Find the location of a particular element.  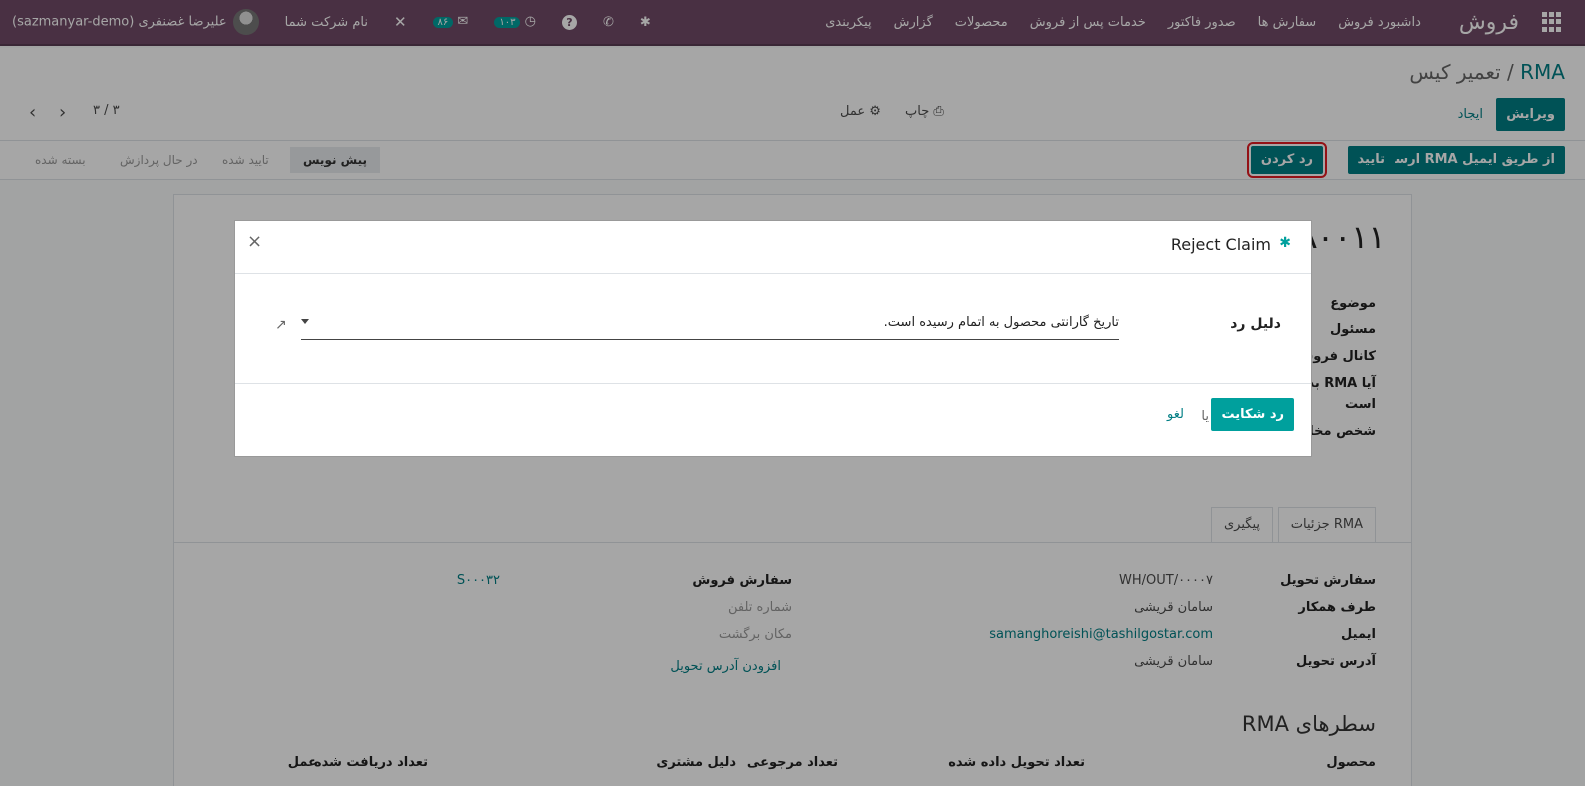

dialog-footer: رد شکایت یا لغو is located at coordinates (773, 420).